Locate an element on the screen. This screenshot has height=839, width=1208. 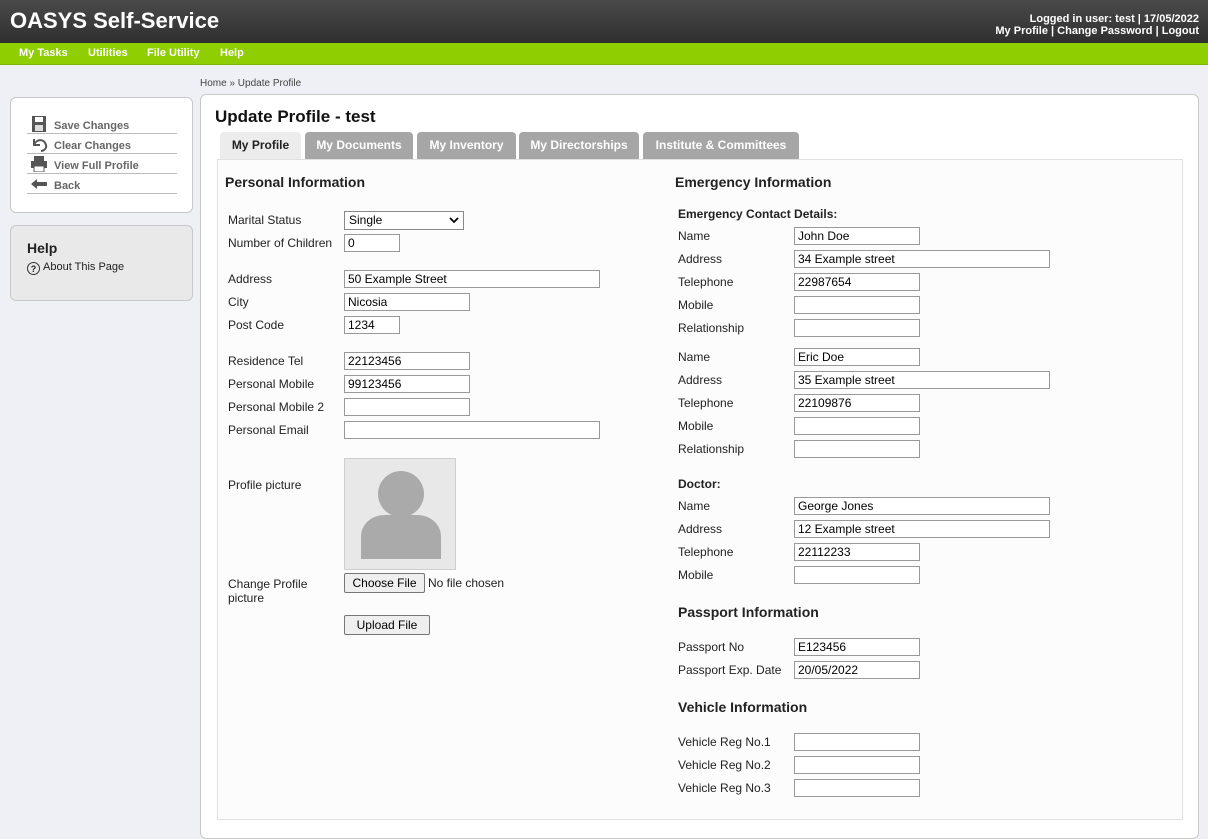
nav-file-utility: File Utility is located at coordinates (173, 53).